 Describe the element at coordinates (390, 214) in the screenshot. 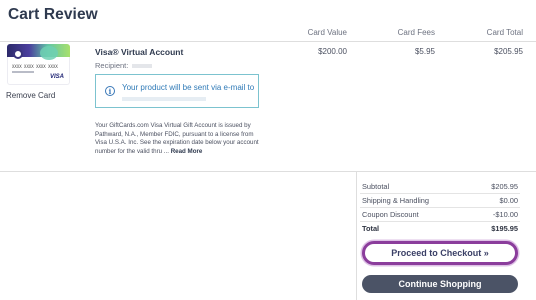

I see `coupon-label: Coupon Discount` at that location.